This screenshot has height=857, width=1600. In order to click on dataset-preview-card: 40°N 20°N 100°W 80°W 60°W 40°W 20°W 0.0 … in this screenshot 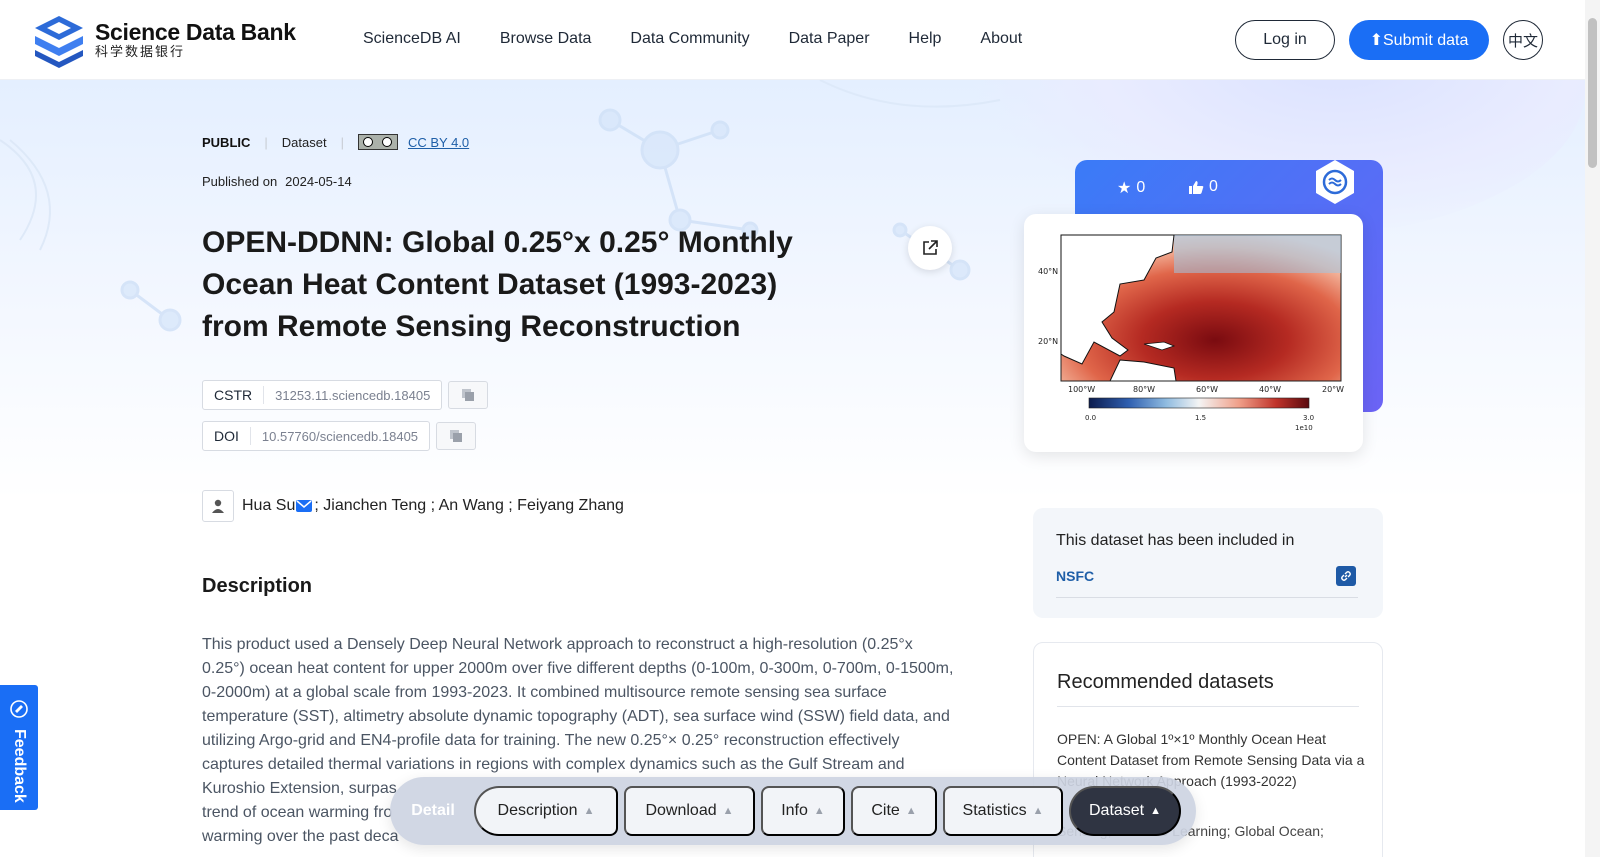, I will do `click(1193, 333)`.